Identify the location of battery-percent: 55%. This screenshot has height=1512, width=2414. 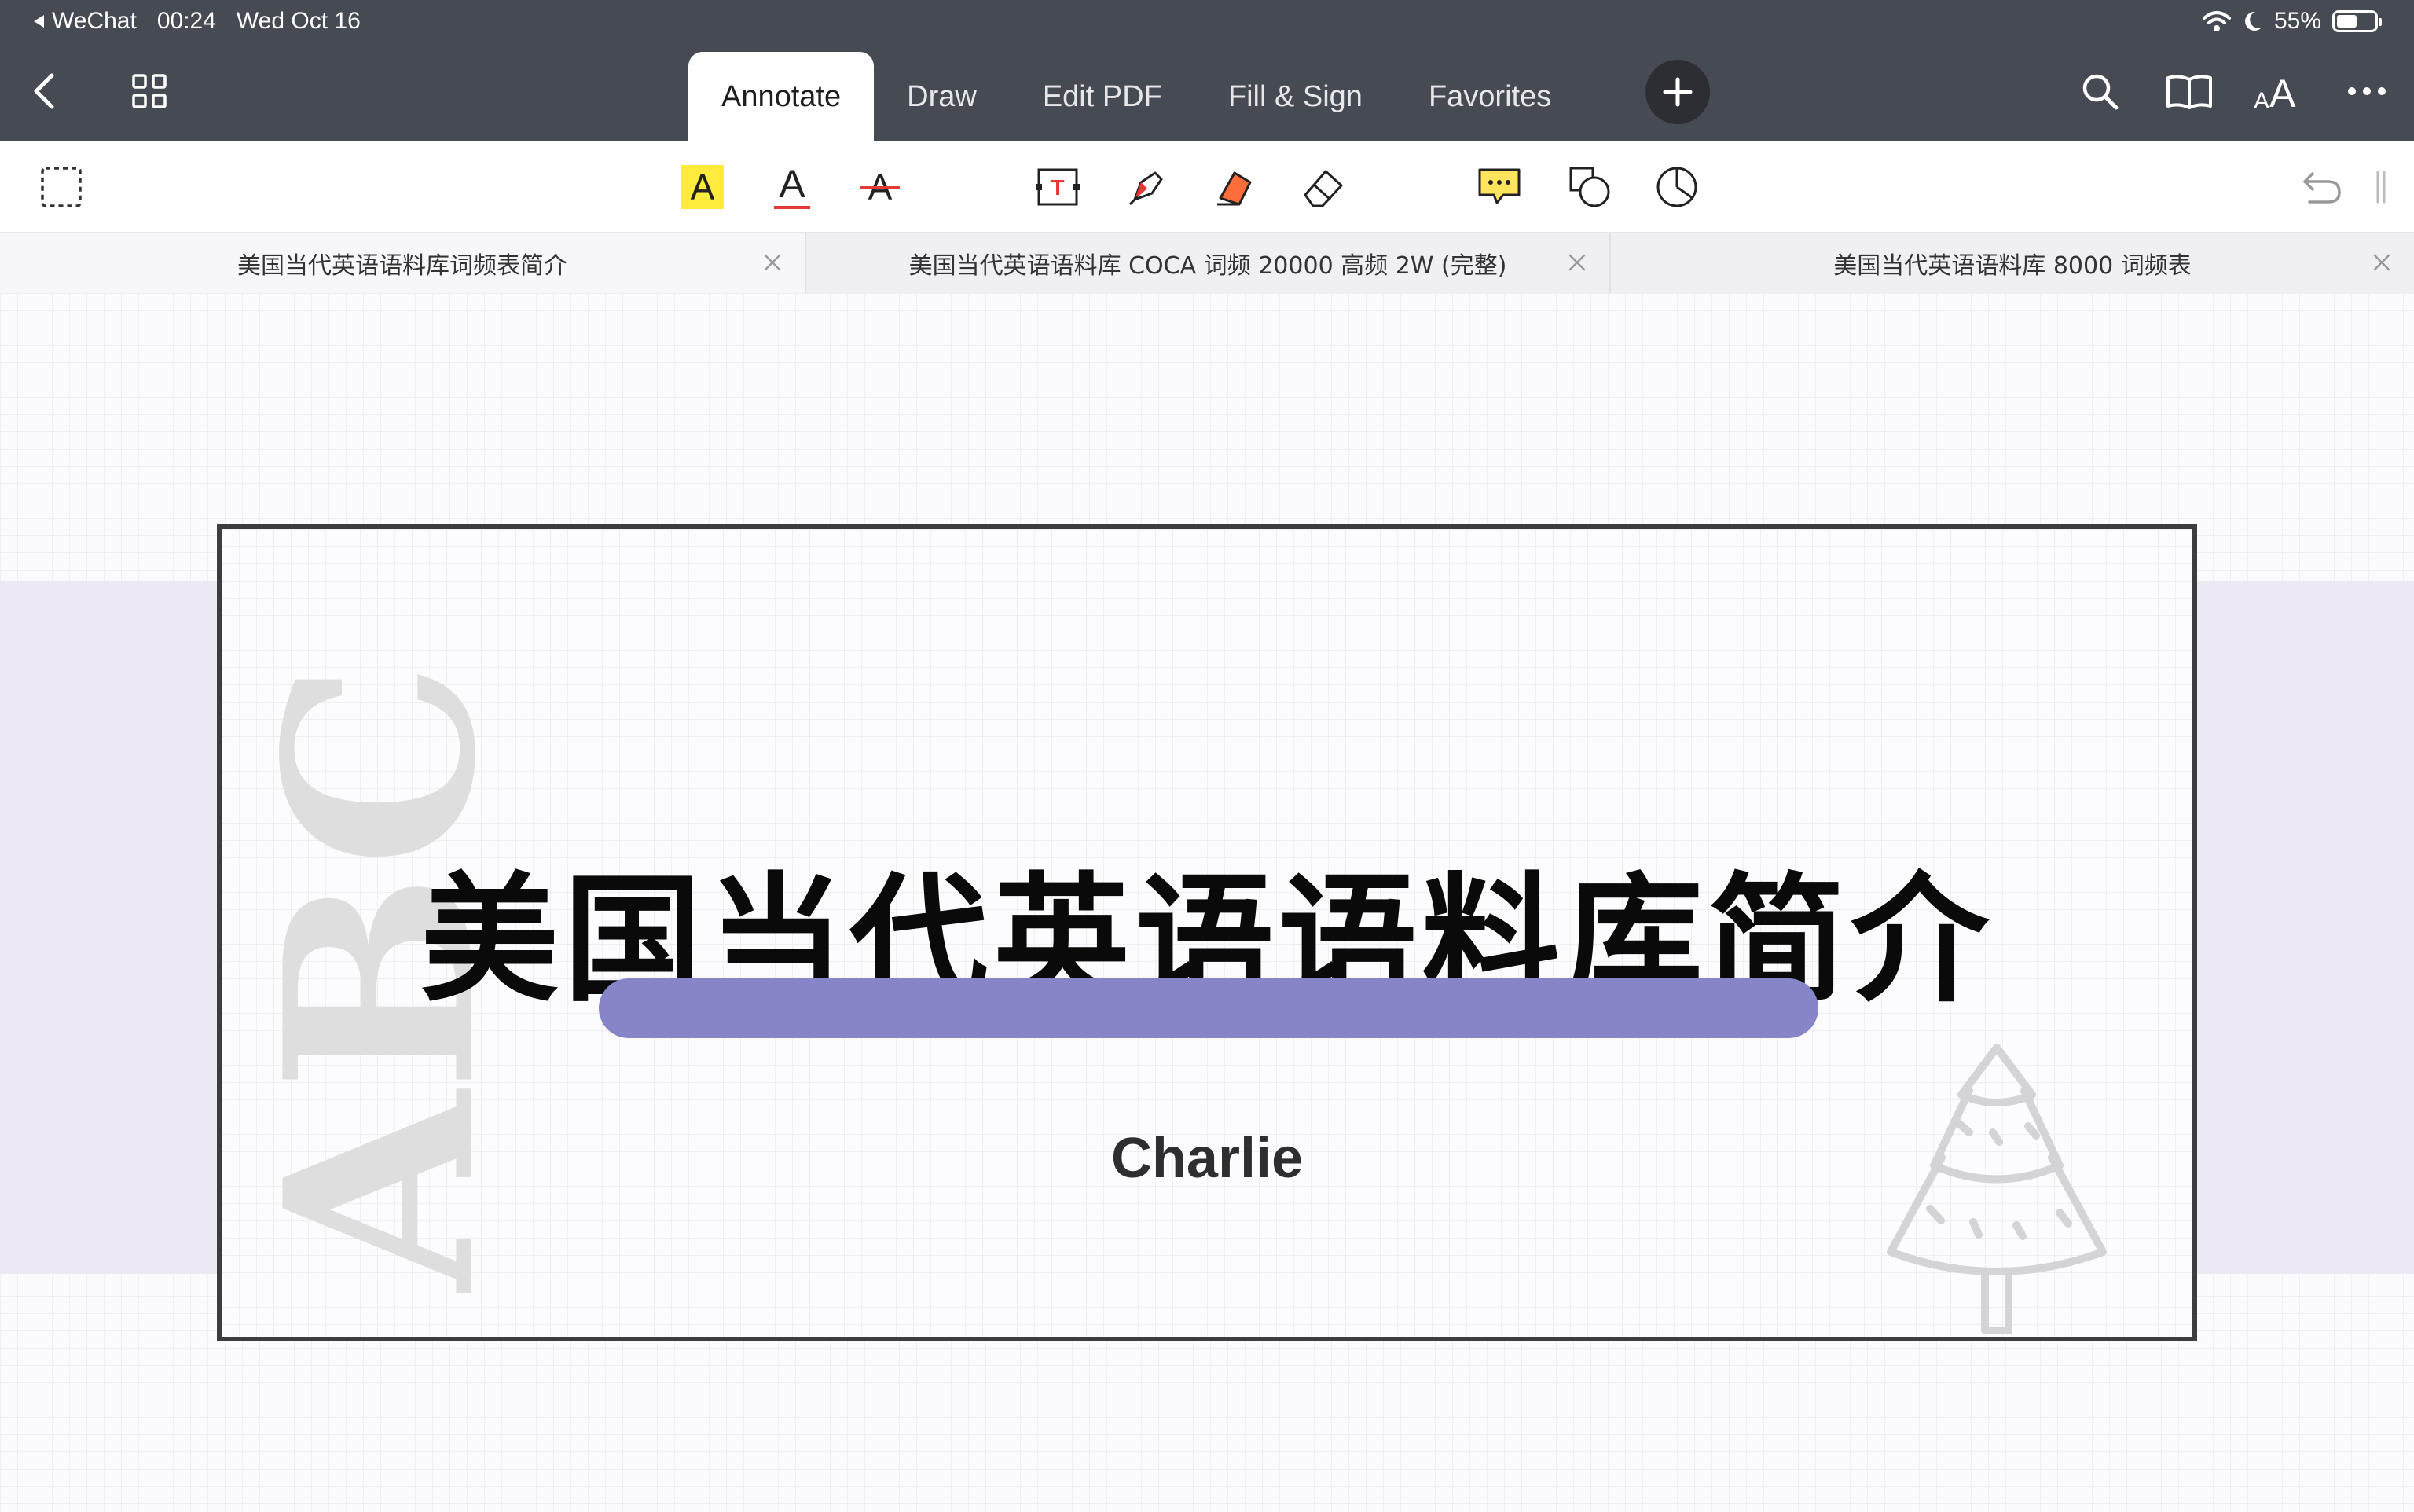
(2297, 21).